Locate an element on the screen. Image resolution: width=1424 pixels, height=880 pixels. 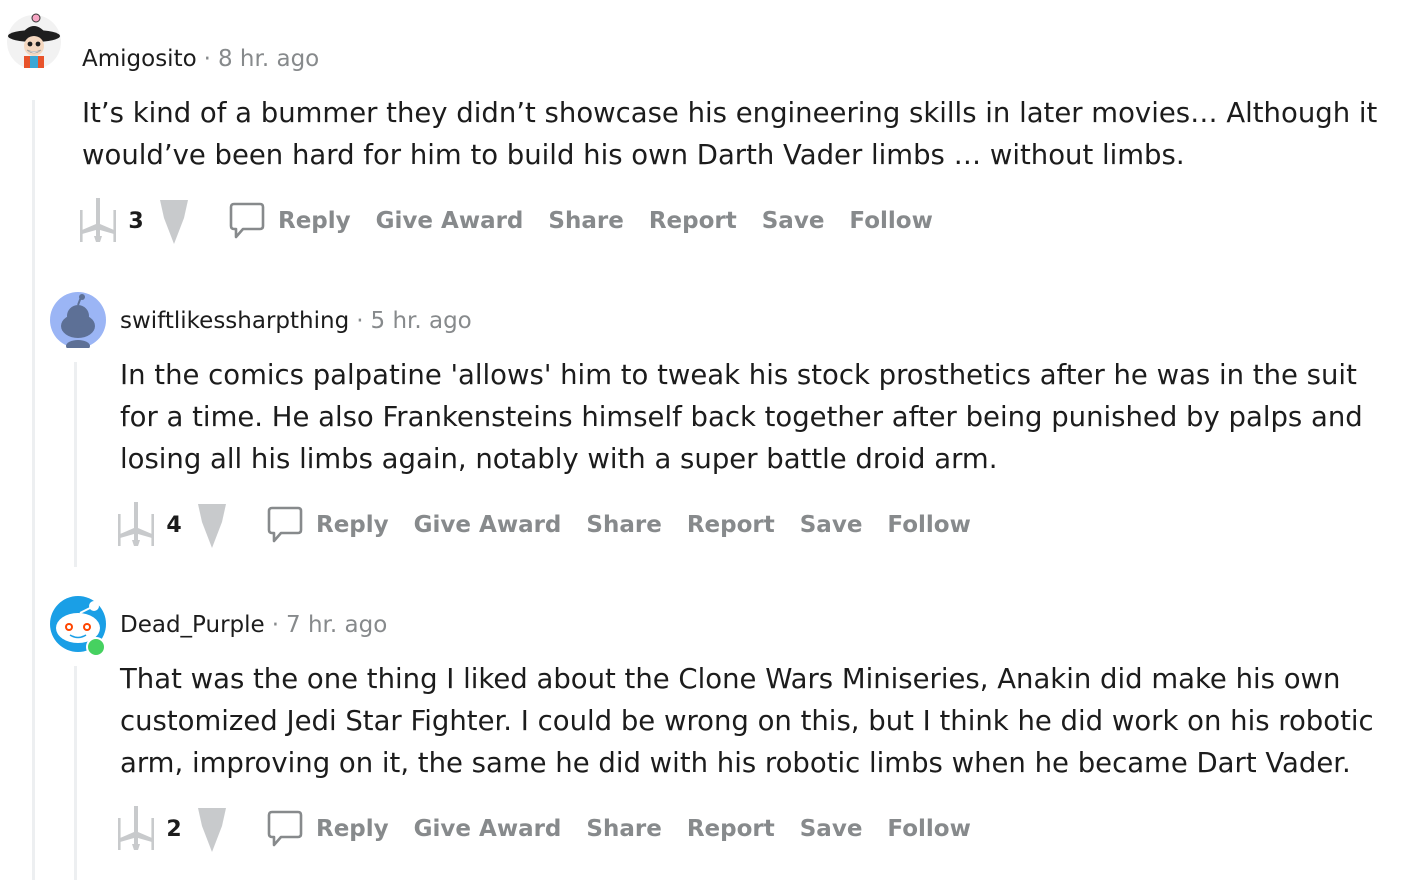
username: Amigosito is located at coordinates (139, 59).